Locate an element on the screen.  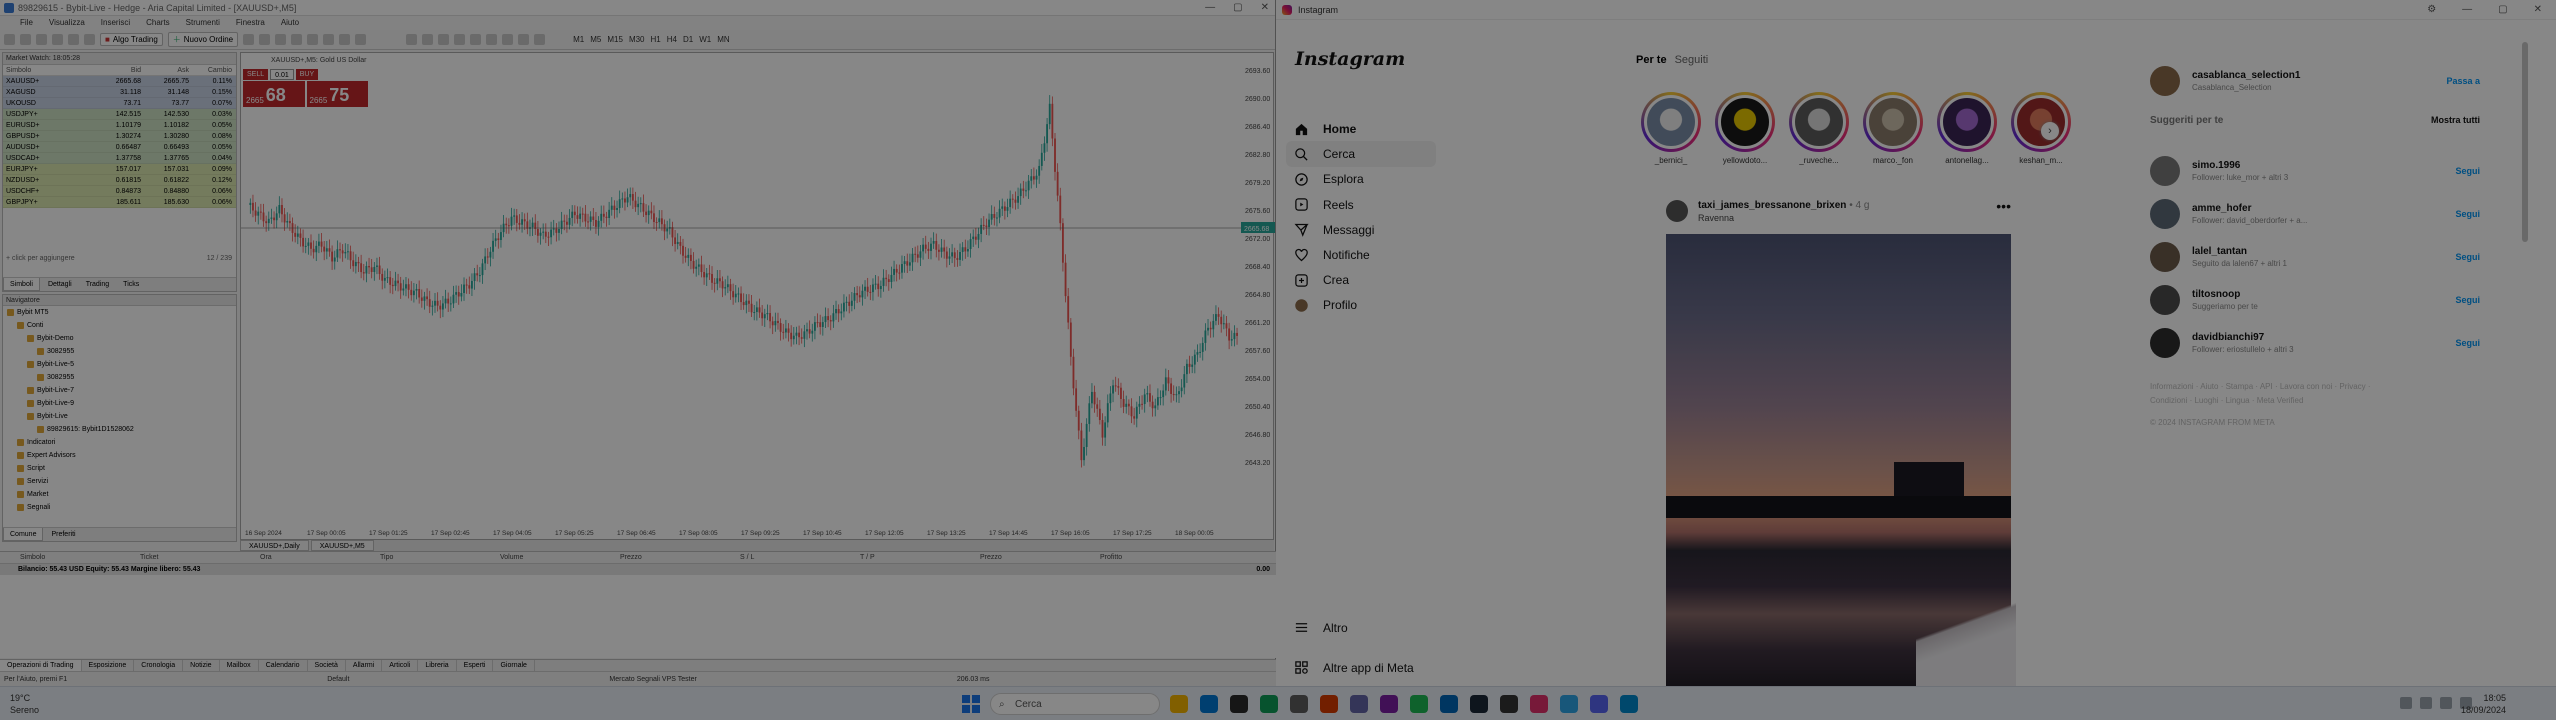
nav-item-reels: Reels is located at coordinates (1361, 205).